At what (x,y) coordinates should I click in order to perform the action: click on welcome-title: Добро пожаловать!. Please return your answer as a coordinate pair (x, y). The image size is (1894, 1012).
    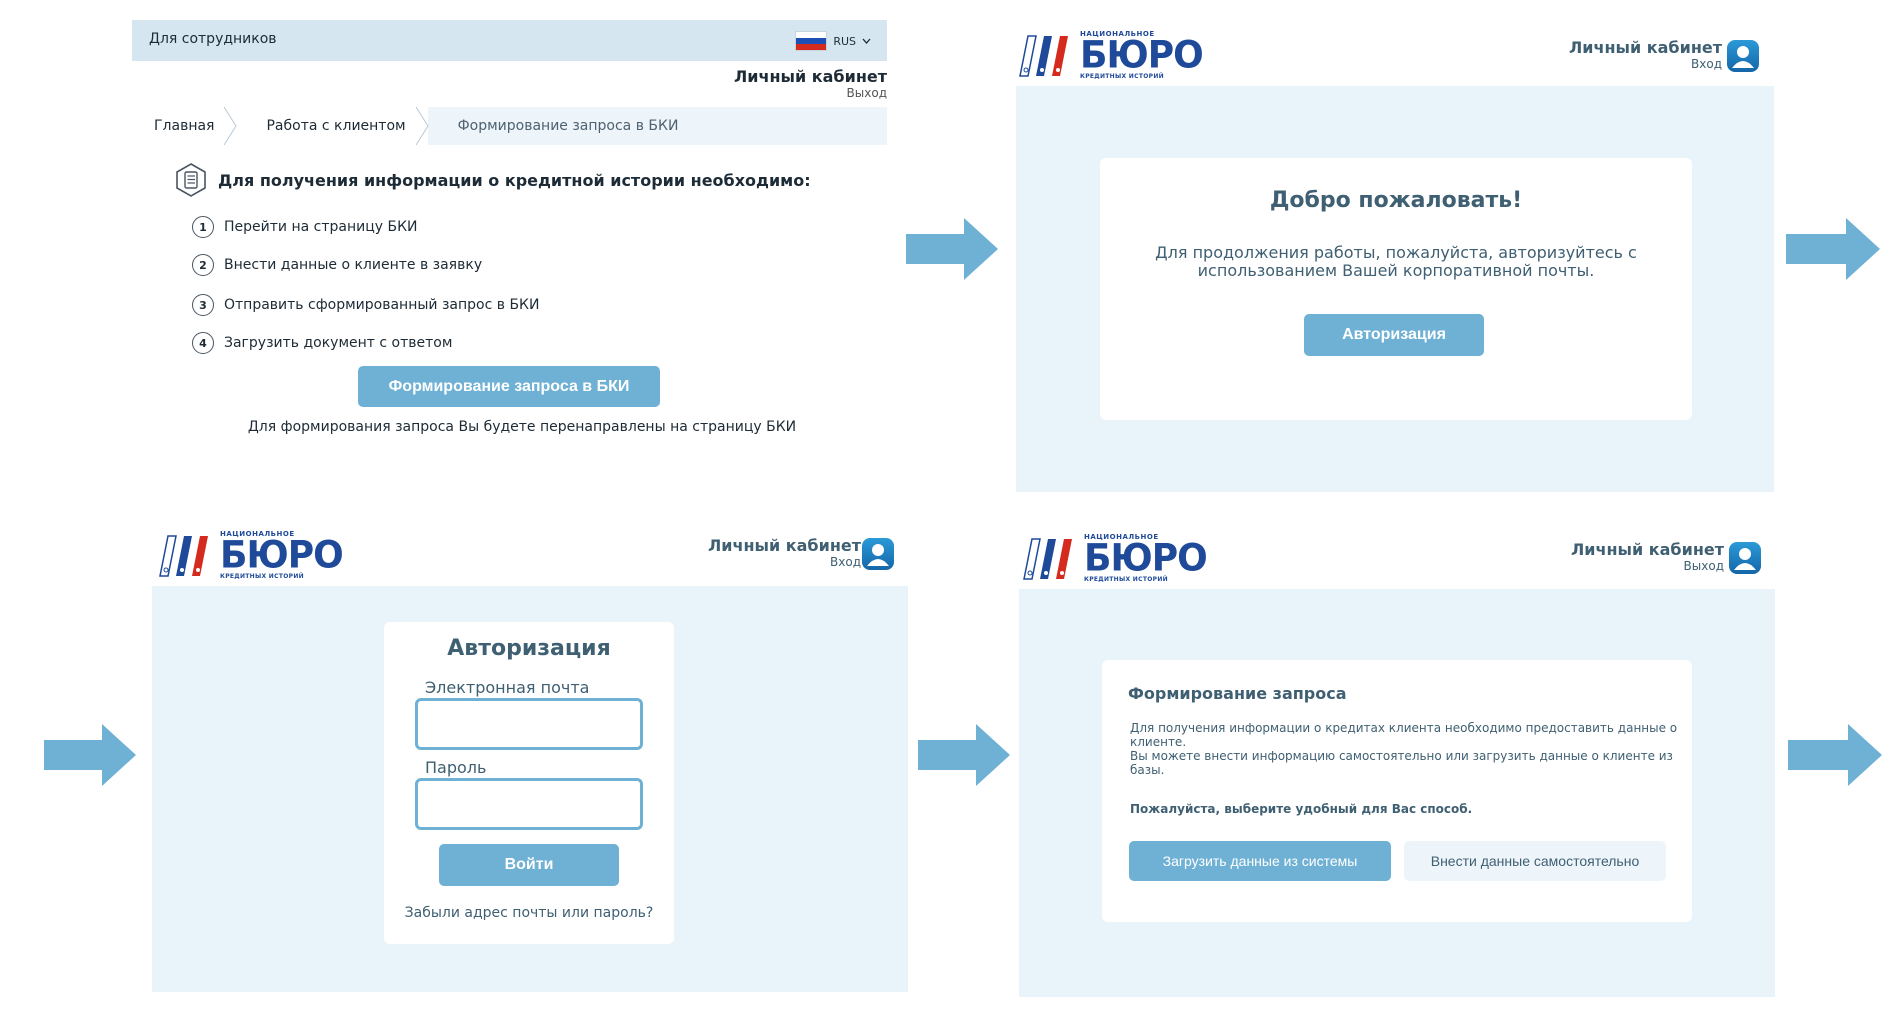
    Looking at the image, I should click on (1396, 200).